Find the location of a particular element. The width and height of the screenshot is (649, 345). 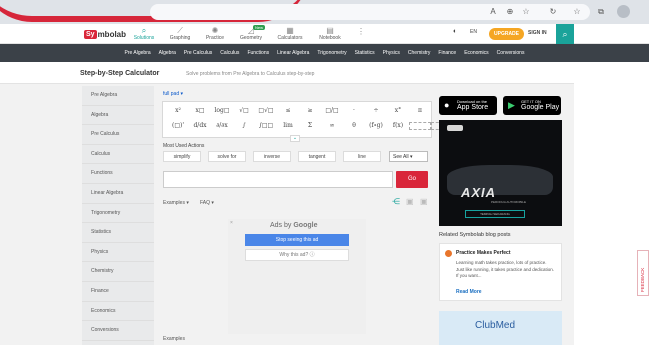

examples-dropdown: Examples ▾ is located at coordinates (176, 203).